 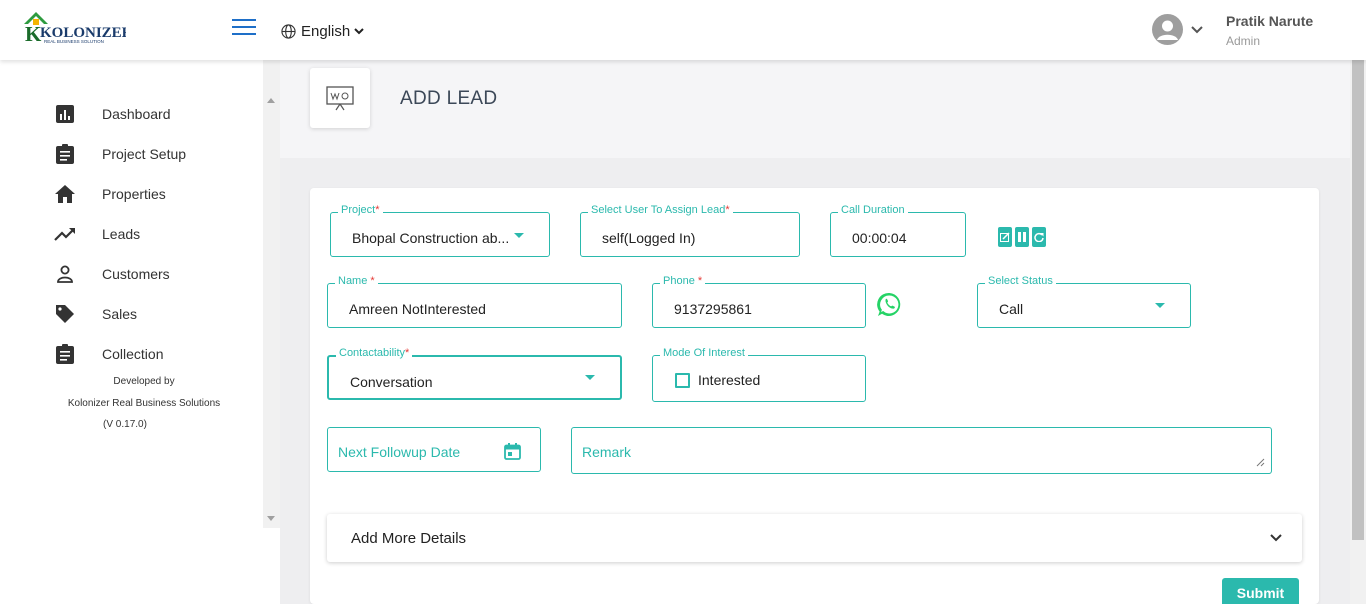 I want to click on name-field: Name * Amreen NotInterested, so click(x=474, y=301).